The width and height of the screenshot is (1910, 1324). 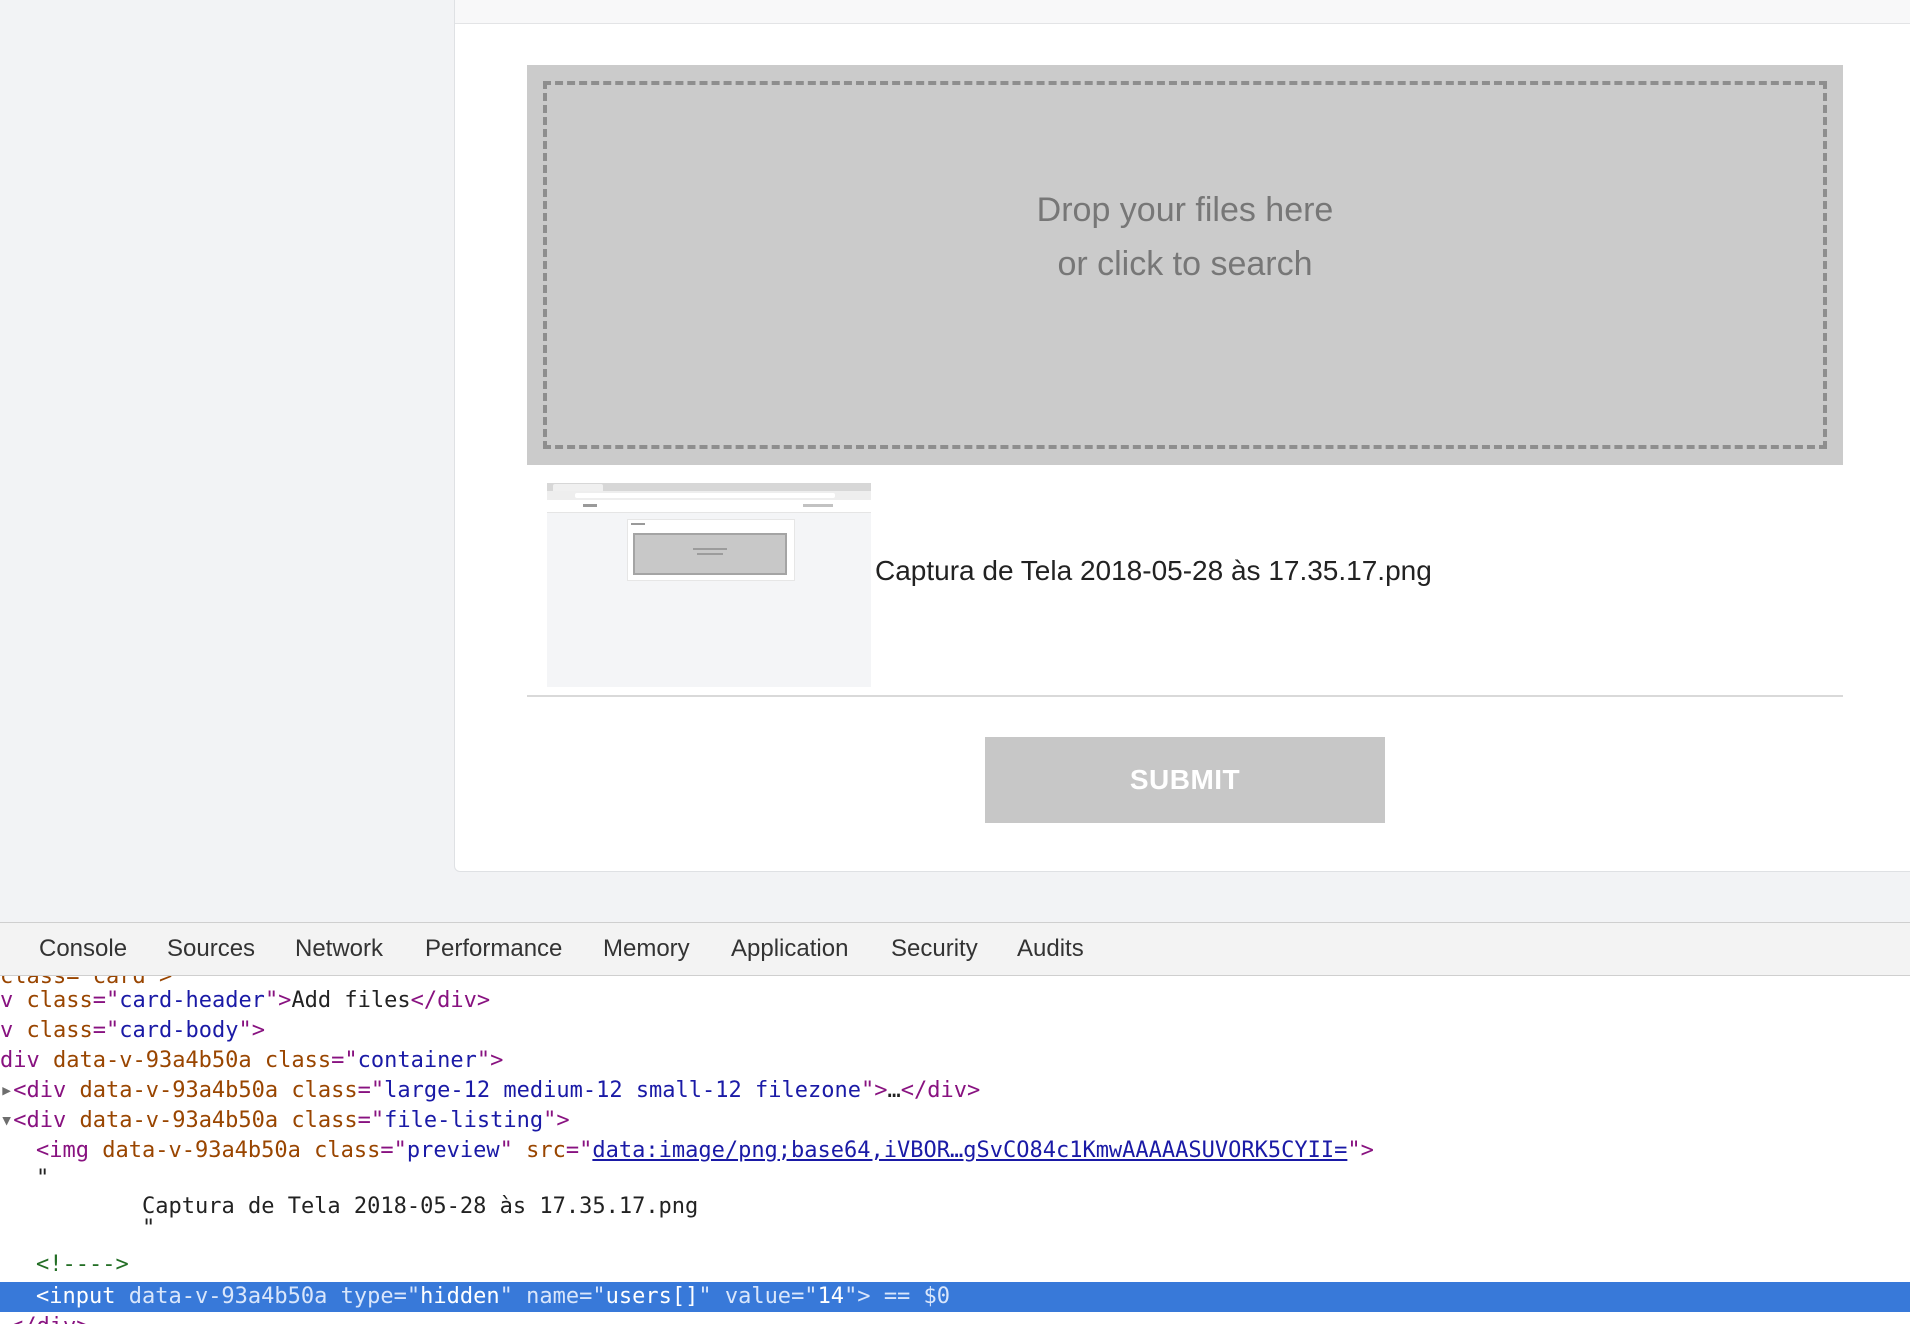 I want to click on dropzone-line-2: or click to search, so click(x=1185, y=264).